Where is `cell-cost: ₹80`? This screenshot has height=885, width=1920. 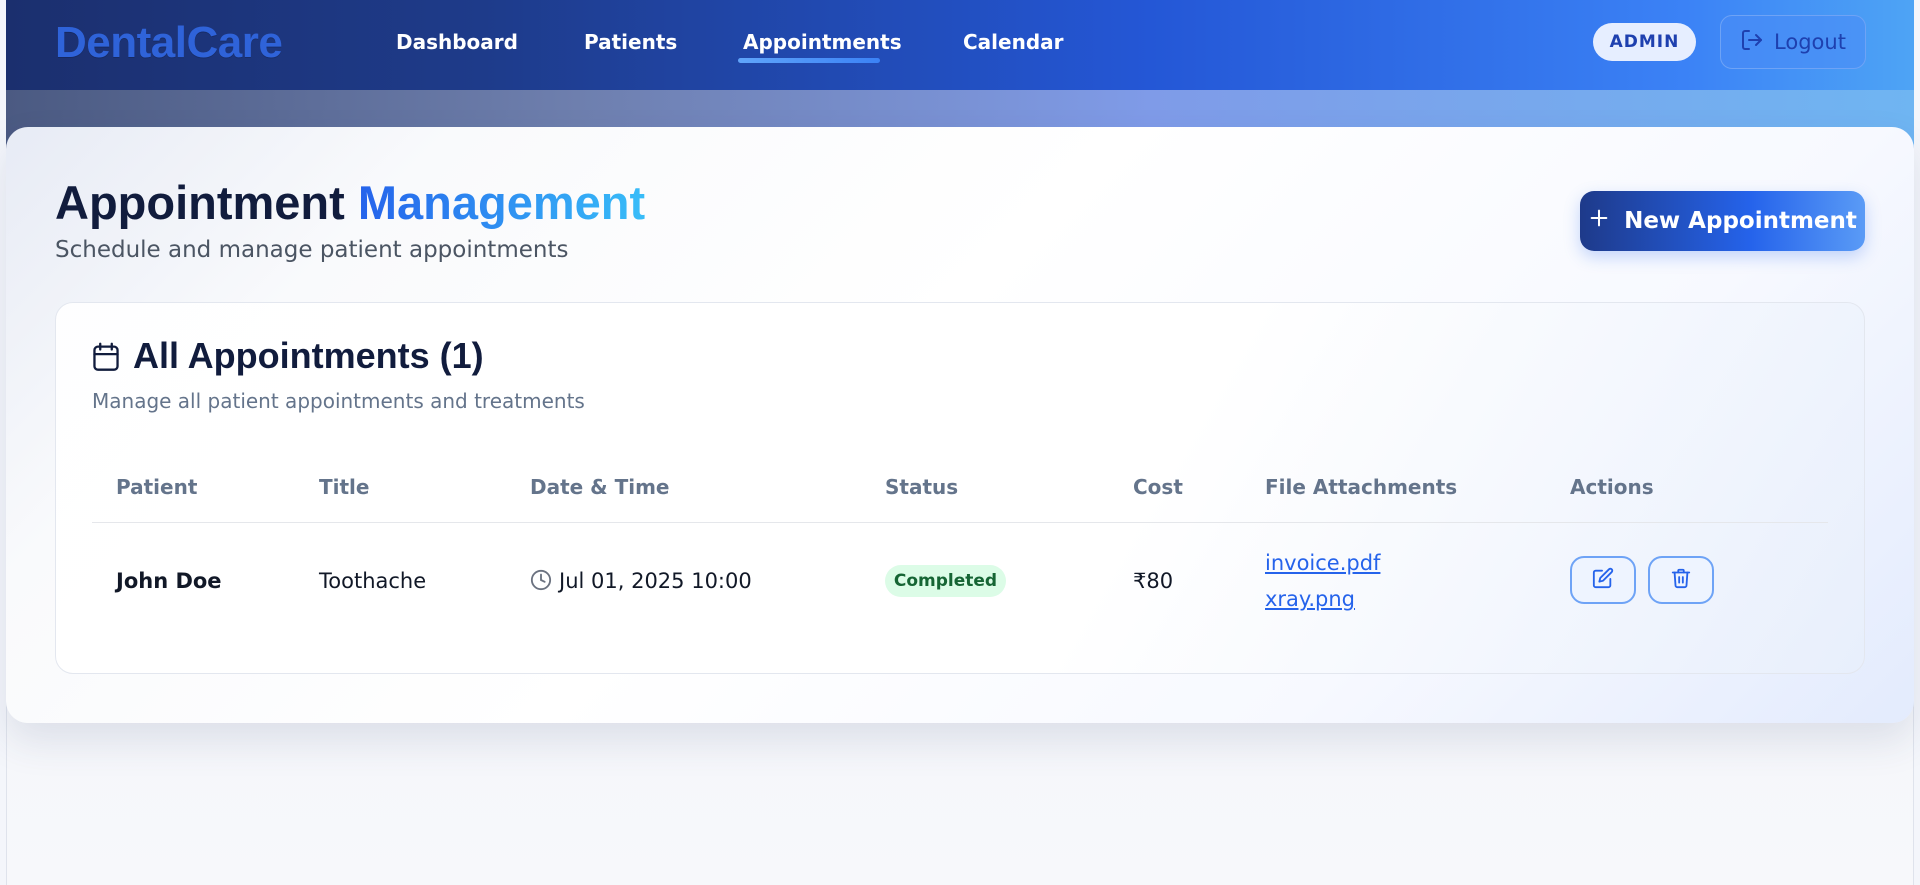 cell-cost: ₹80 is located at coordinates (1153, 581).